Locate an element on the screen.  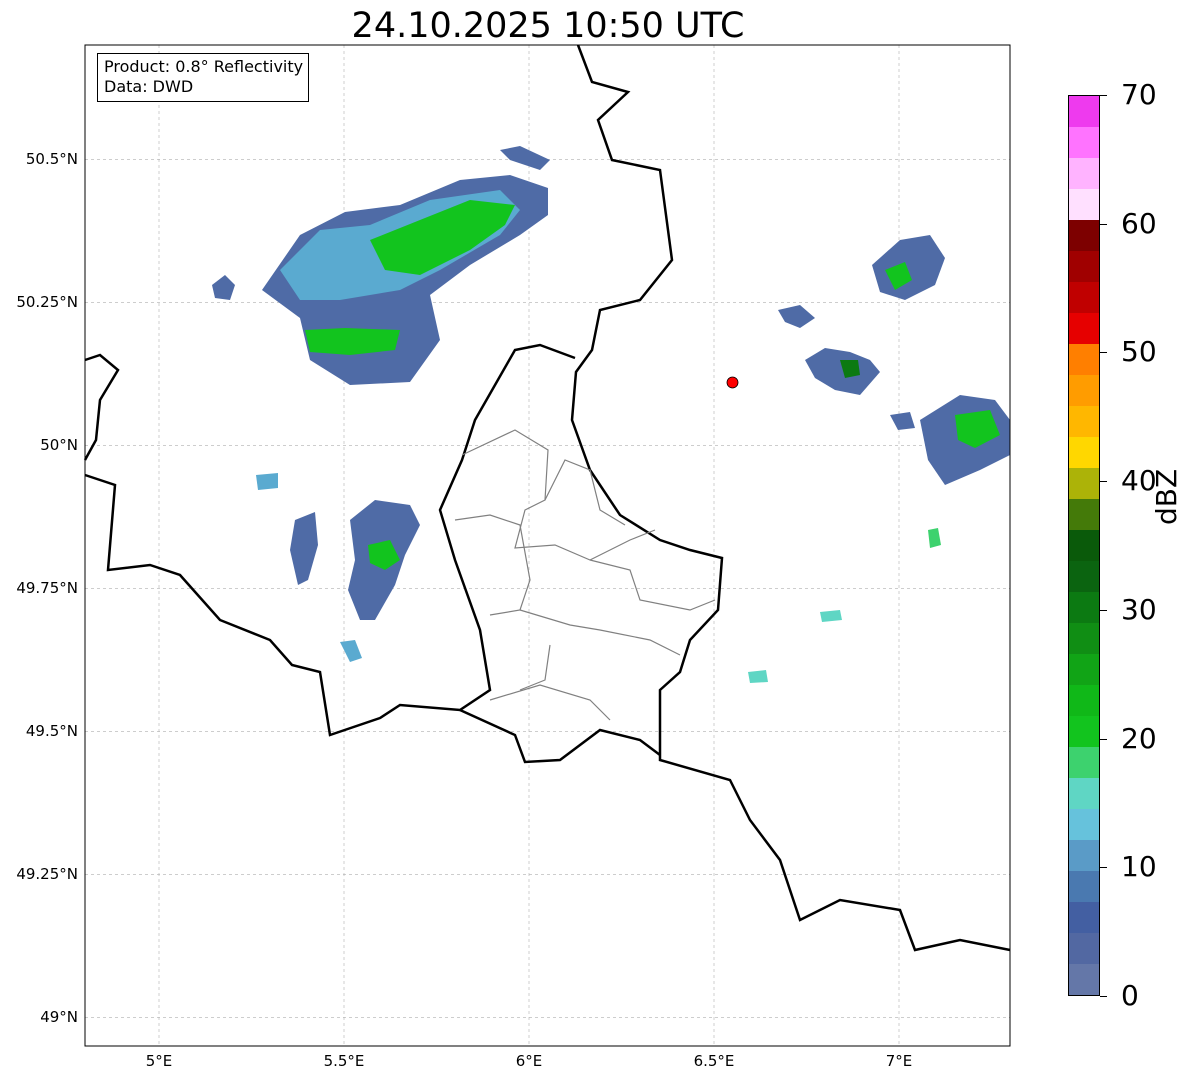
colorbar-tick-label: 10 is located at coordinates (1139, 867).